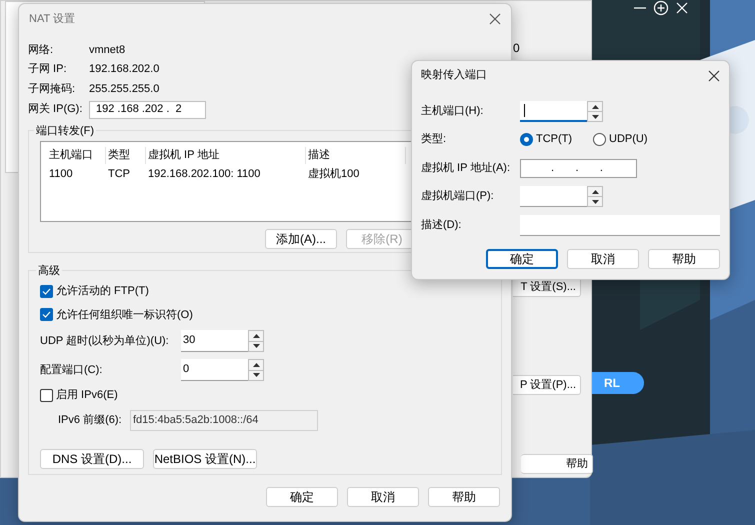  I want to click on group-title: 端口转发(F), so click(65, 131).